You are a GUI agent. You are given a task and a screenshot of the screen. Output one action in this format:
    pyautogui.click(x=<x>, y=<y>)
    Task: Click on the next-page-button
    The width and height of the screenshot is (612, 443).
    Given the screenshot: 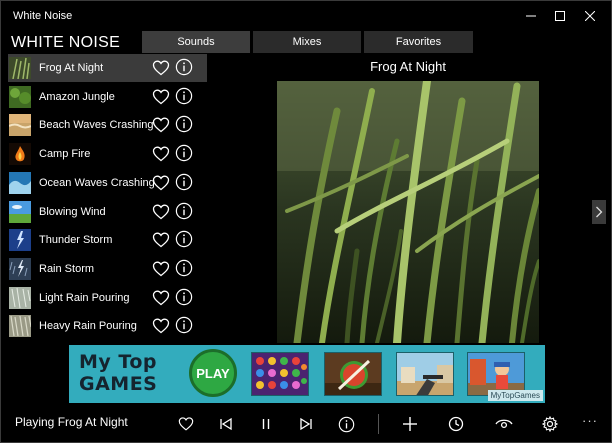 What is the action you would take?
    pyautogui.click(x=599, y=212)
    